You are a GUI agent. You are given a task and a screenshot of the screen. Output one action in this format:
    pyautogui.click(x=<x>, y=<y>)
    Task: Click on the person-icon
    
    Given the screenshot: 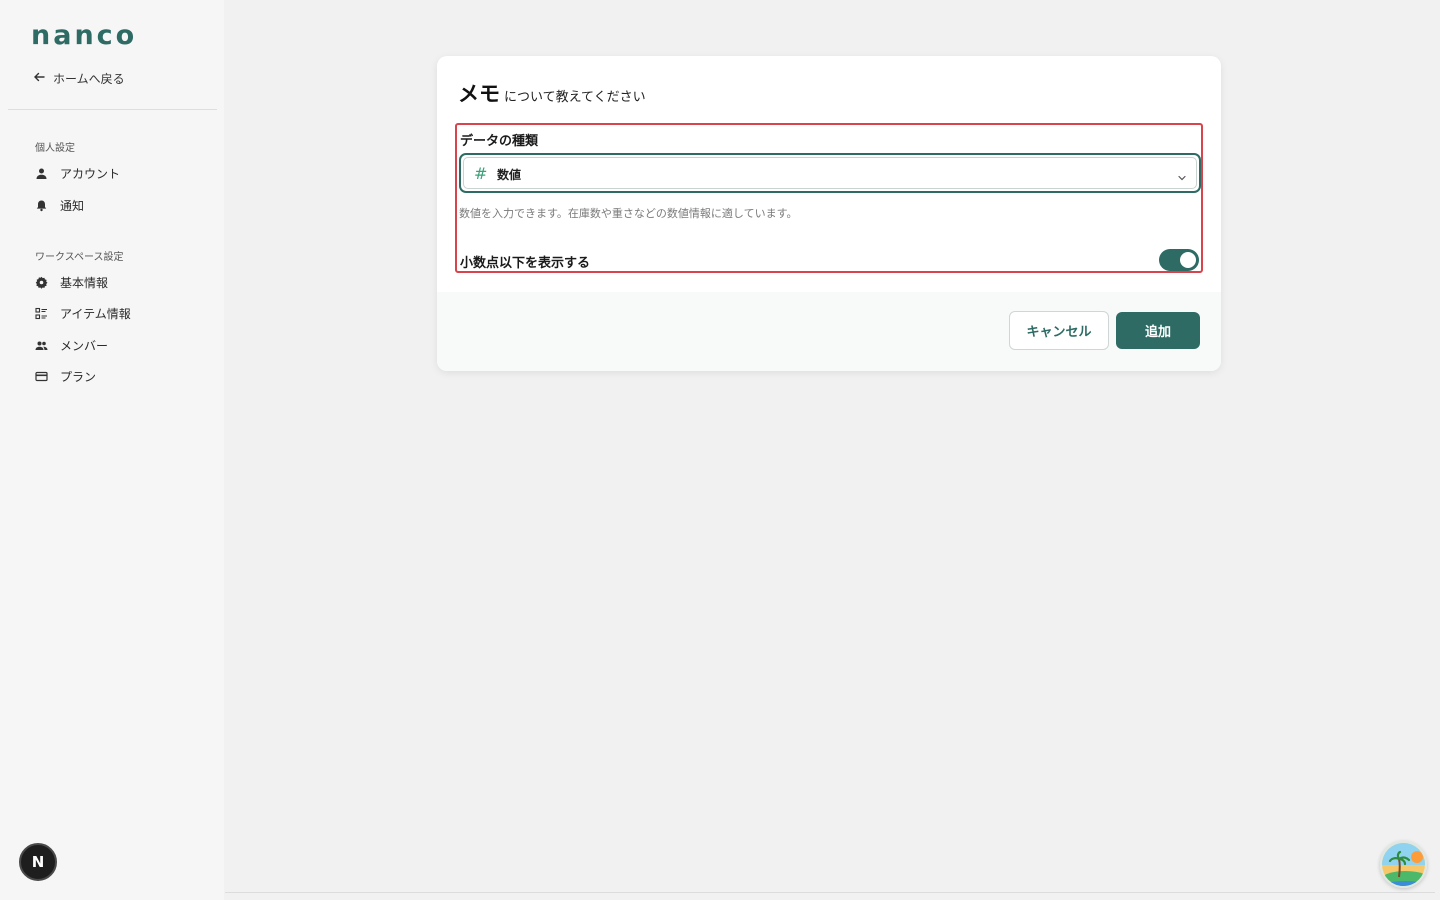 What is the action you would take?
    pyautogui.click(x=41, y=173)
    